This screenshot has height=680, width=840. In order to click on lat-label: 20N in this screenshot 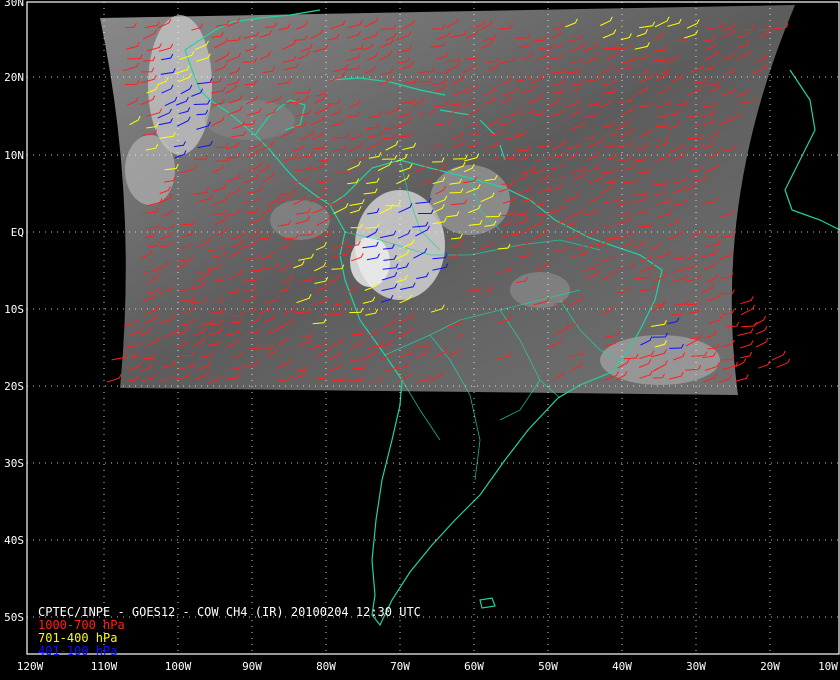, I will do `click(14, 77)`.